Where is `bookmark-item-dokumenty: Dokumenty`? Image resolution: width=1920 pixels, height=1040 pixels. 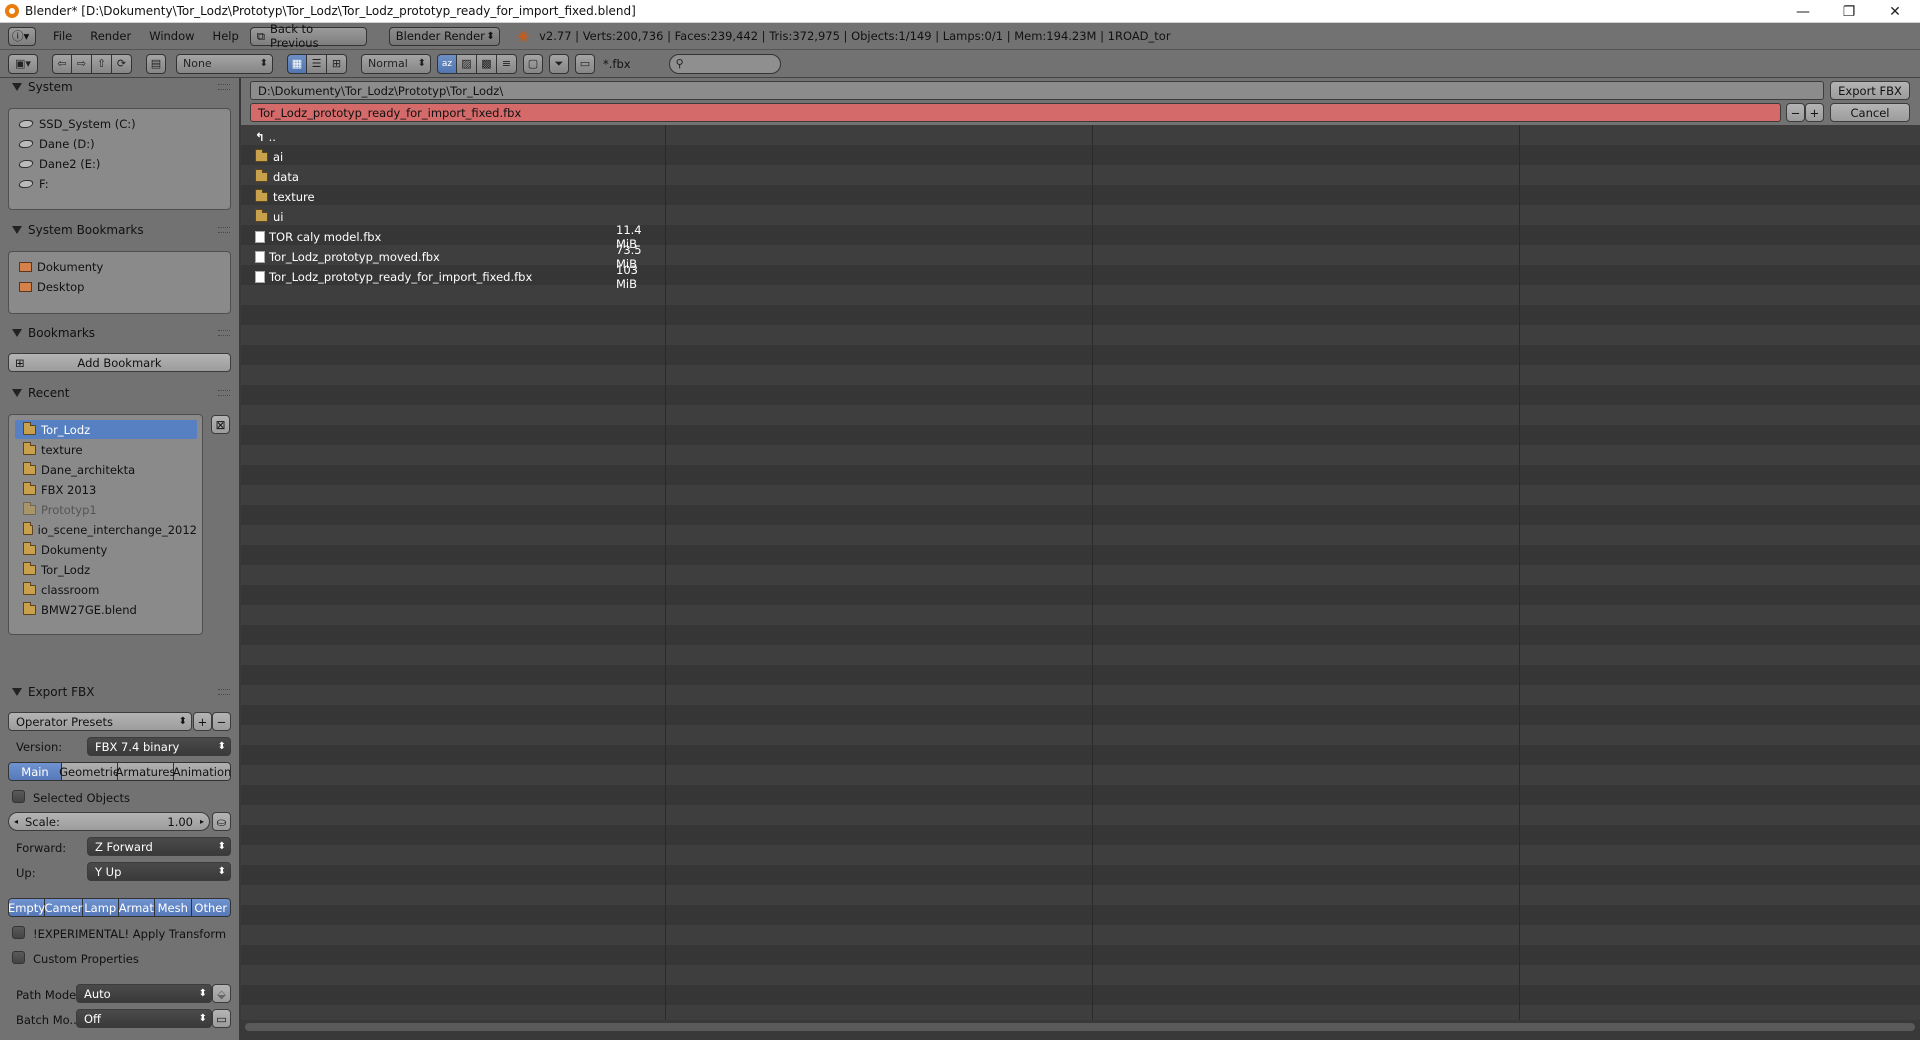
bookmark-item-dokumenty: Dokumenty is located at coordinates (116, 266).